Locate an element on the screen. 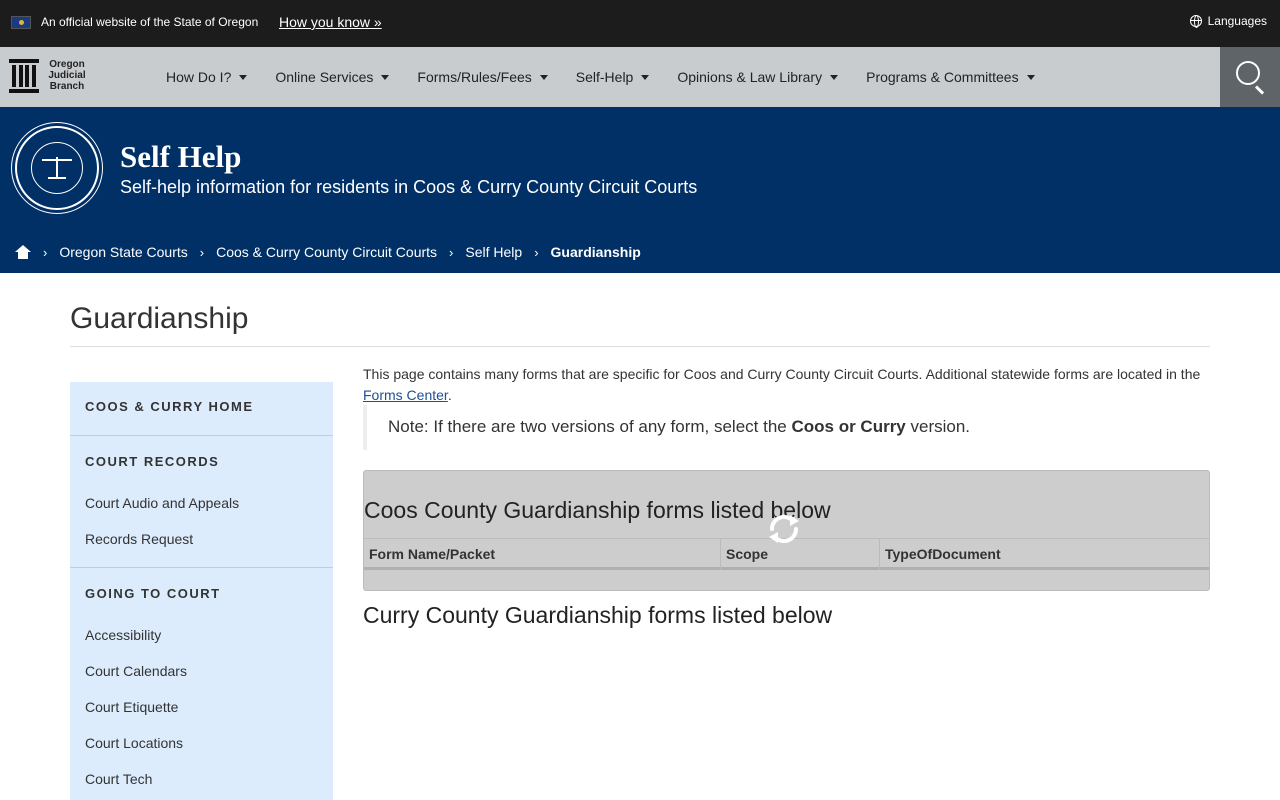 Image resolution: width=1280 pixels, height=800 pixels. oregon-flag-icon is located at coordinates (21, 22).